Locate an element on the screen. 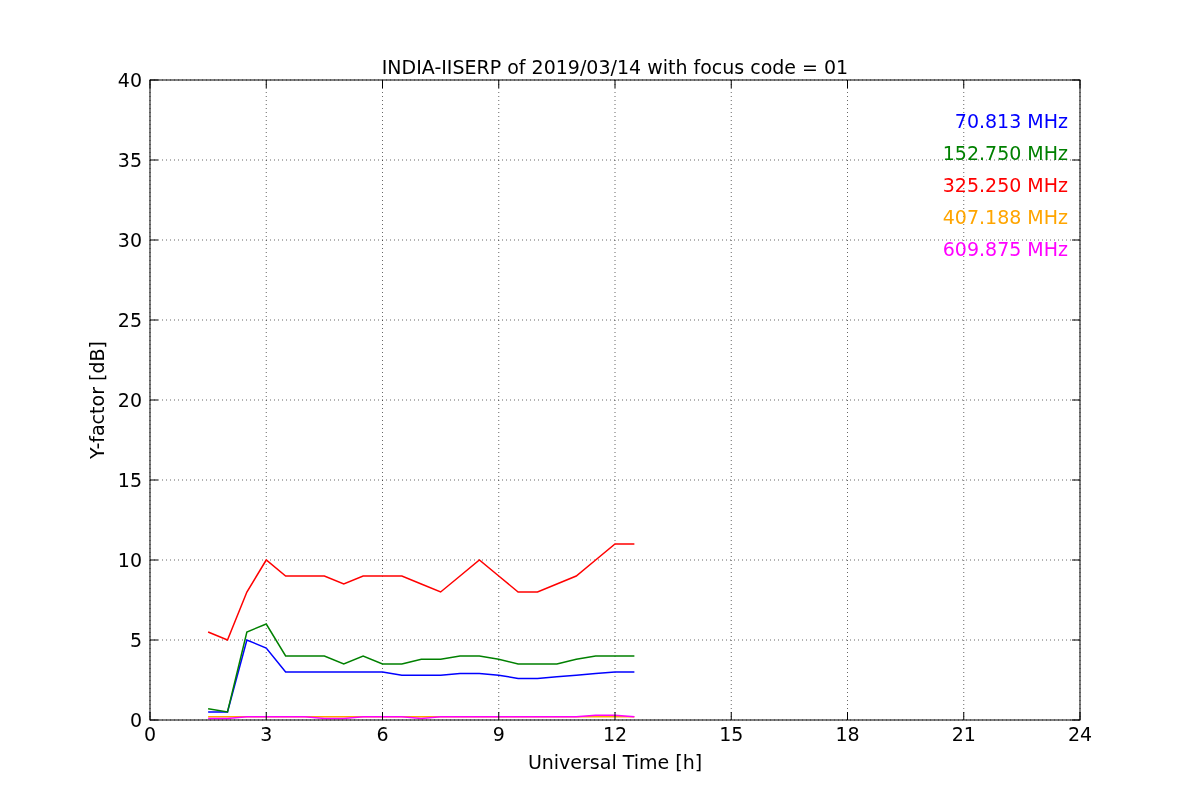 Image resolution: width=1200 pixels, height=800 pixels. y-tick-label: 35 is located at coordinates (129, 160).